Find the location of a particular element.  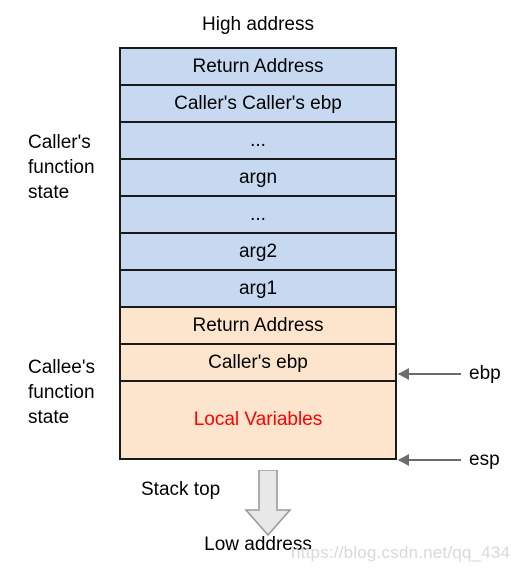

stack-row: arg2 is located at coordinates (258, 252).